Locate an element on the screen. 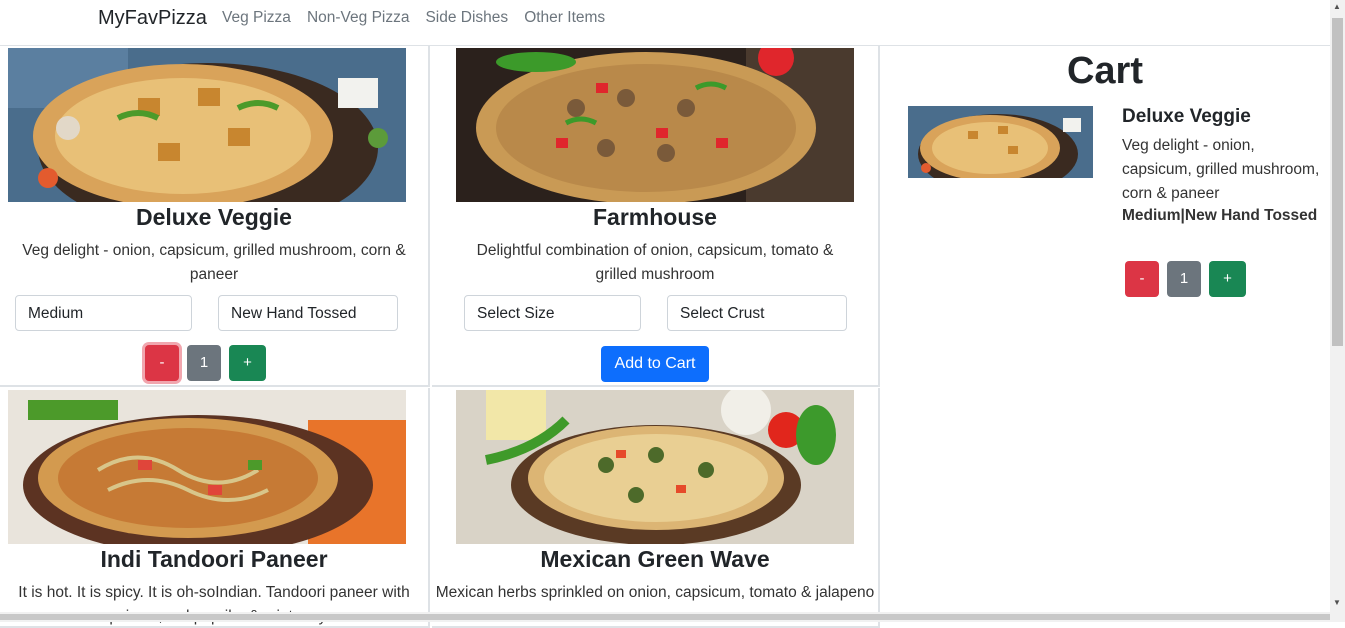 The width and height of the screenshot is (1345, 628). horizontal-scroll-thumb is located at coordinates (665, 617).